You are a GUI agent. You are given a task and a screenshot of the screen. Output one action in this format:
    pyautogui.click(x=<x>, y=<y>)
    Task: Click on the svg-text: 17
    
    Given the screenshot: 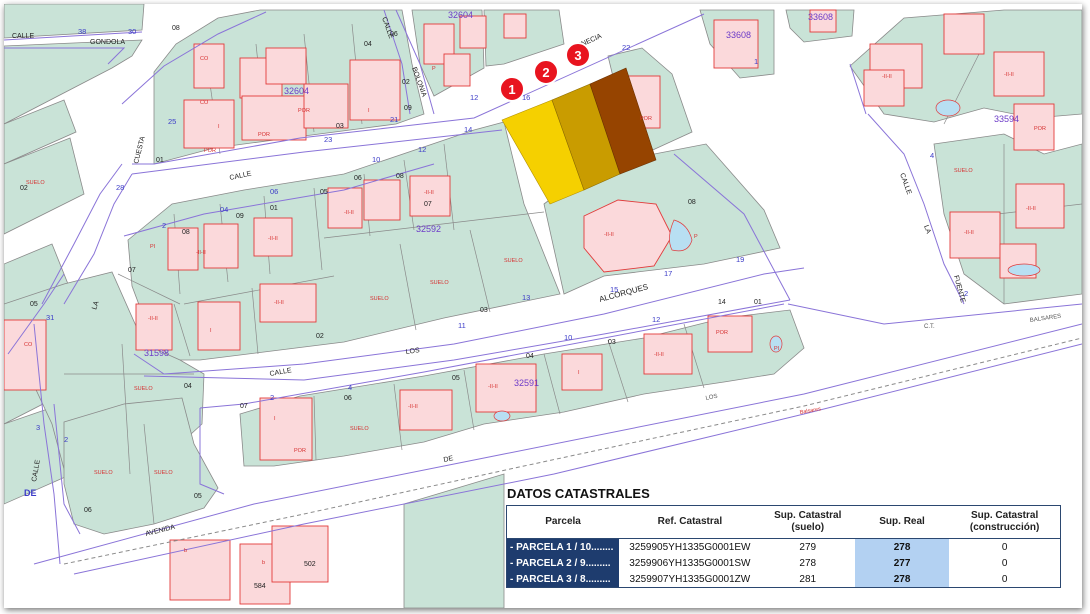 What is the action you would take?
    pyautogui.click(x=668, y=273)
    